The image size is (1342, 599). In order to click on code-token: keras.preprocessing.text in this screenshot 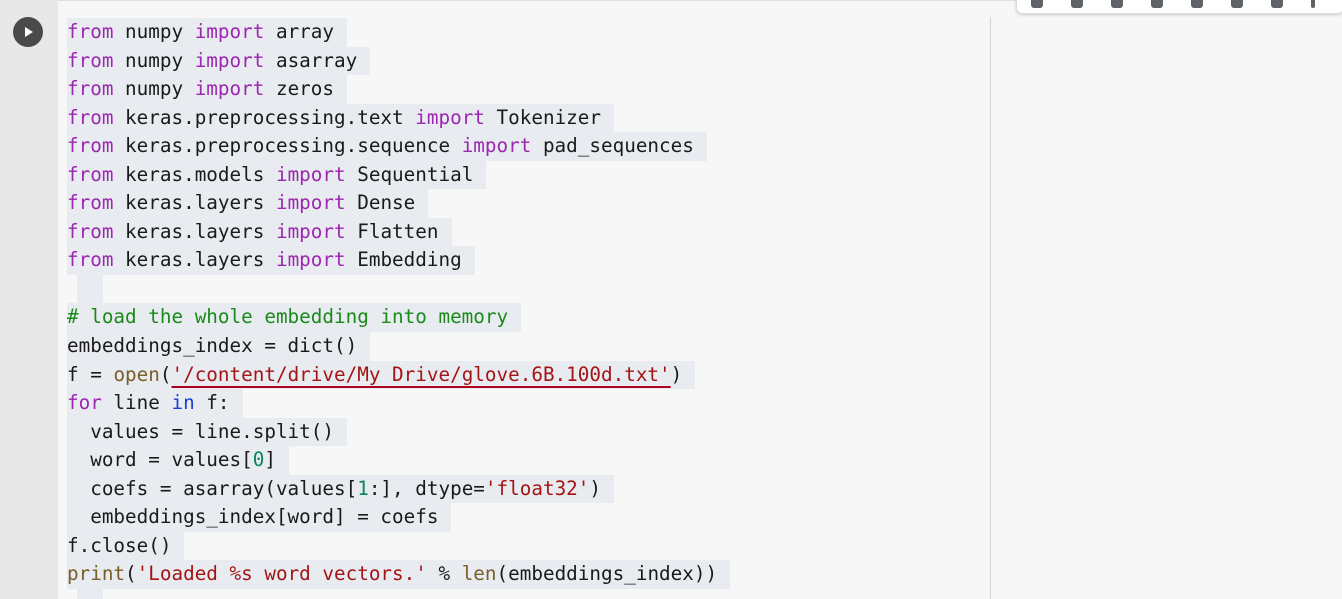, I will do `click(264, 117)`.